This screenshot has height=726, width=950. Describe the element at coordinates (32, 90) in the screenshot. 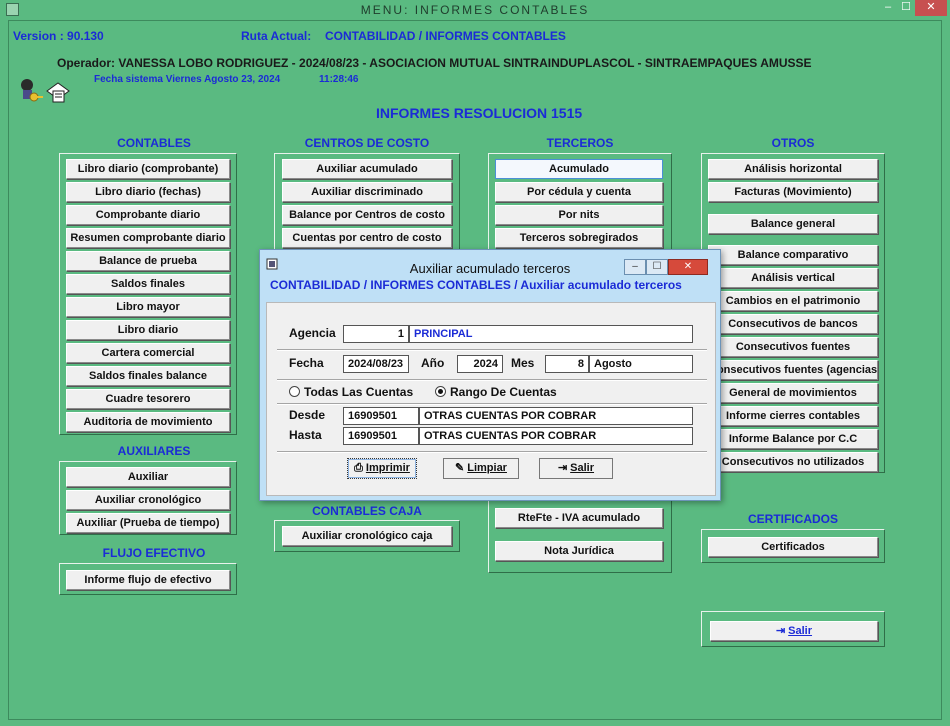

I see `operator-keys-icon` at that location.